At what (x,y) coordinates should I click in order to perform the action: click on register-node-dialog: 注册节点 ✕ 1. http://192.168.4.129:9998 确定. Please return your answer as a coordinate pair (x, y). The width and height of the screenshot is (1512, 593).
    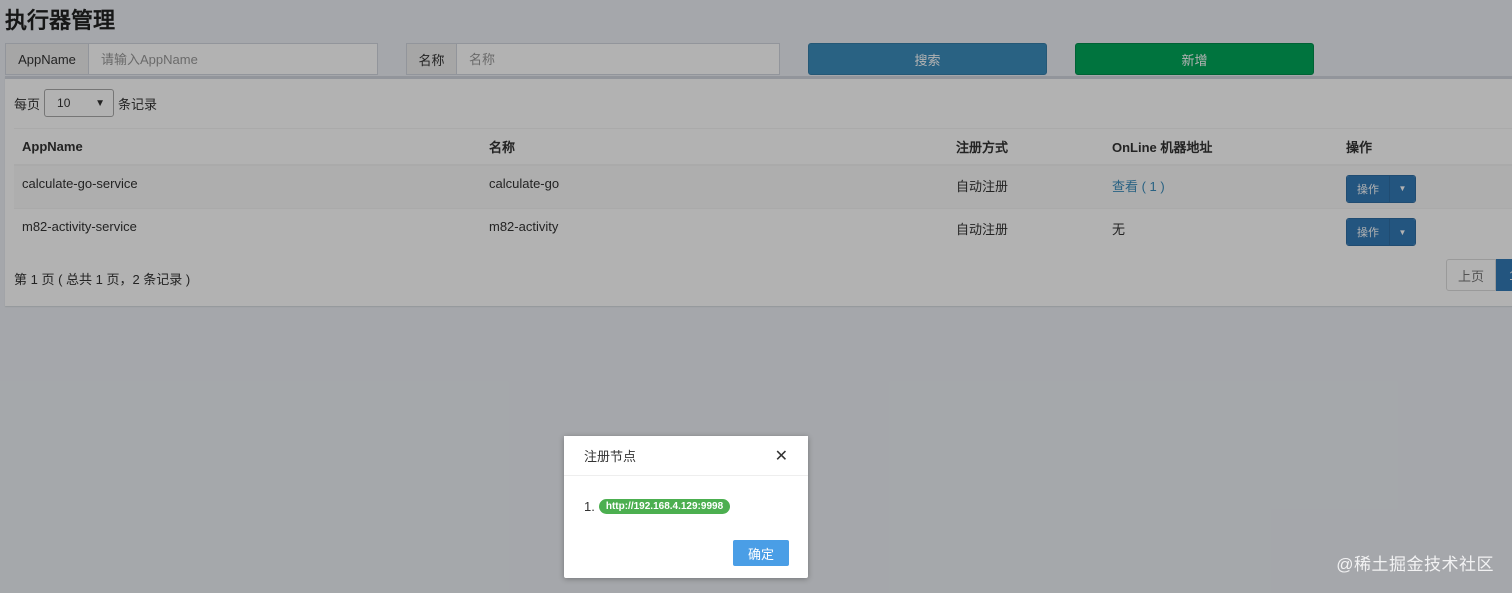
    Looking at the image, I should click on (686, 507).